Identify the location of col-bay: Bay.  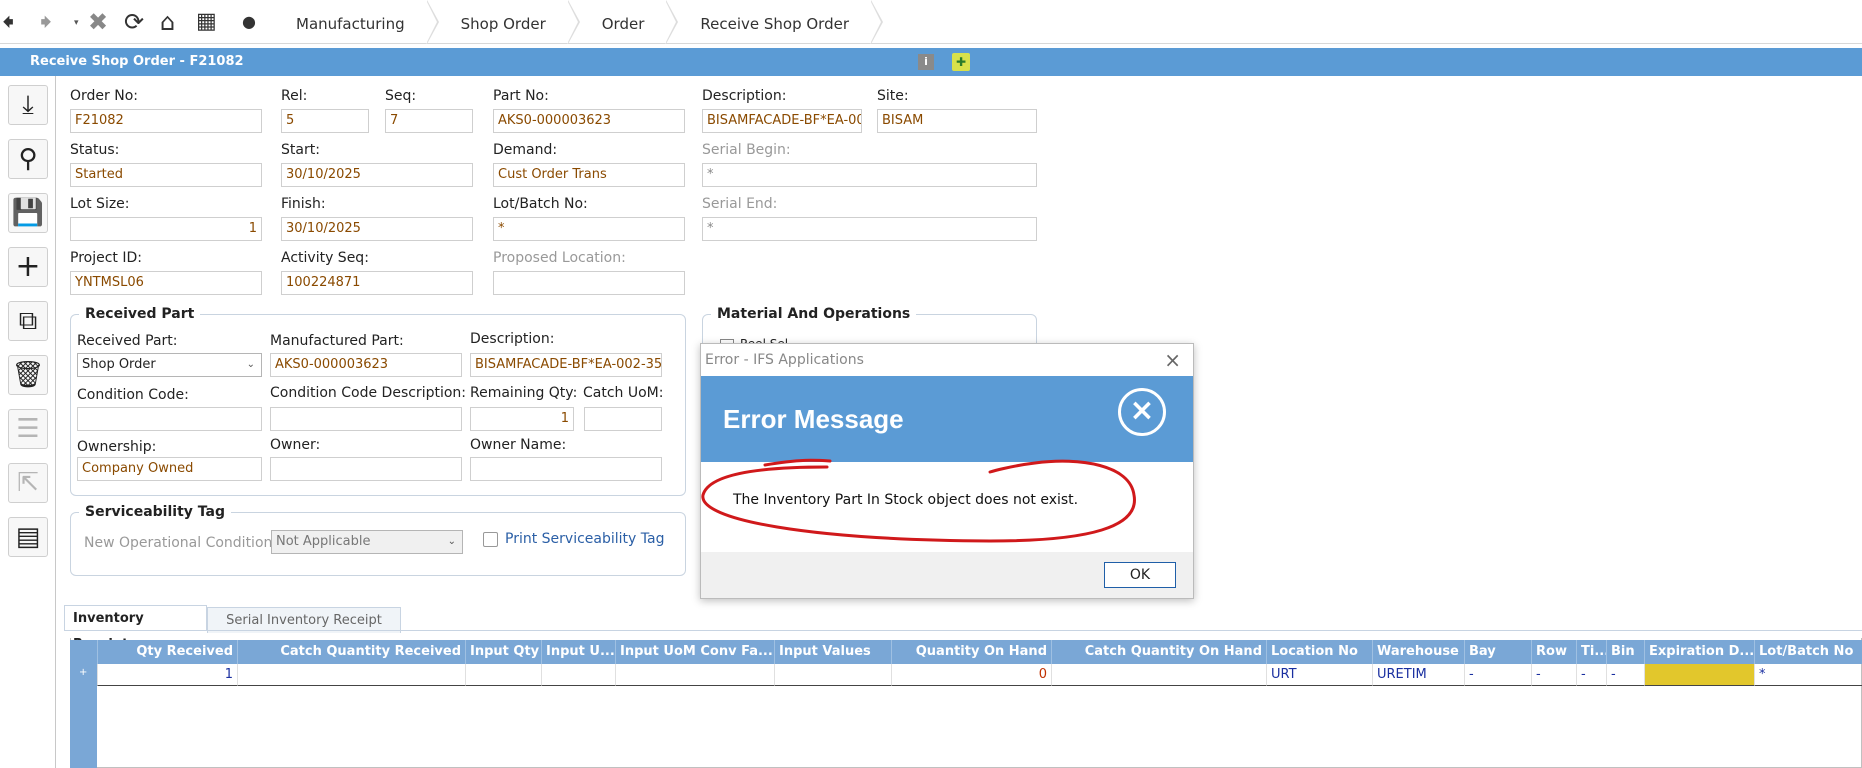
(1497, 652).